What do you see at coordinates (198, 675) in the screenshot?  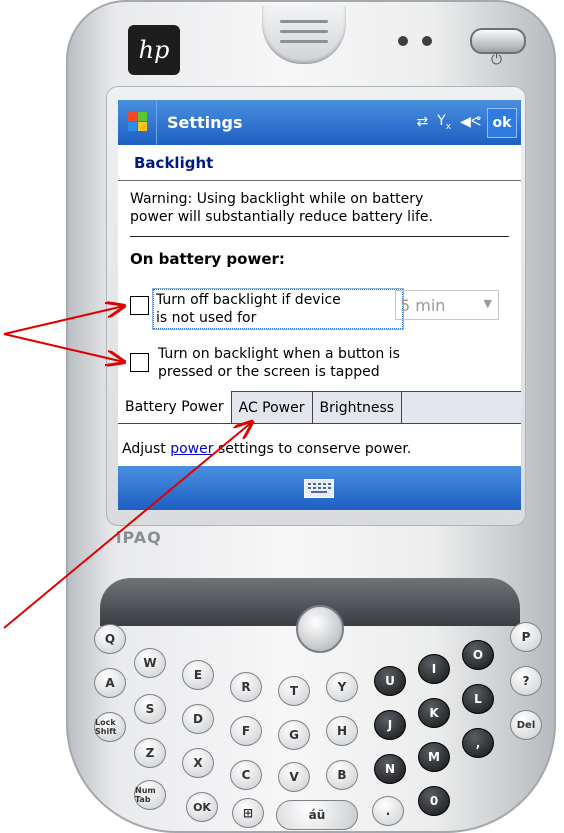 I see `key-e: E` at bounding box center [198, 675].